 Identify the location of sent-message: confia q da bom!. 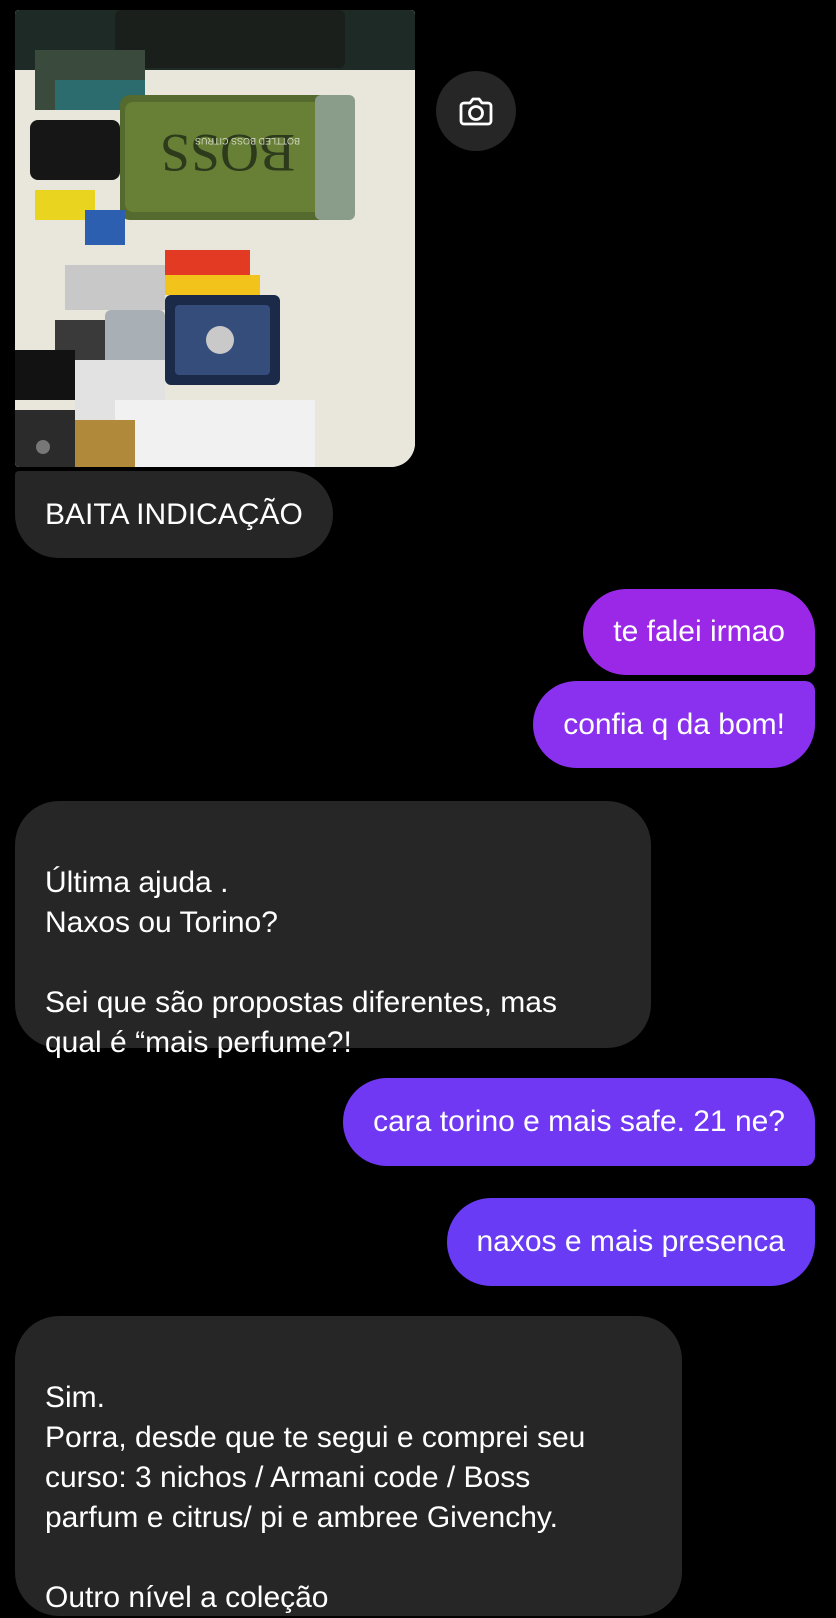
(674, 724).